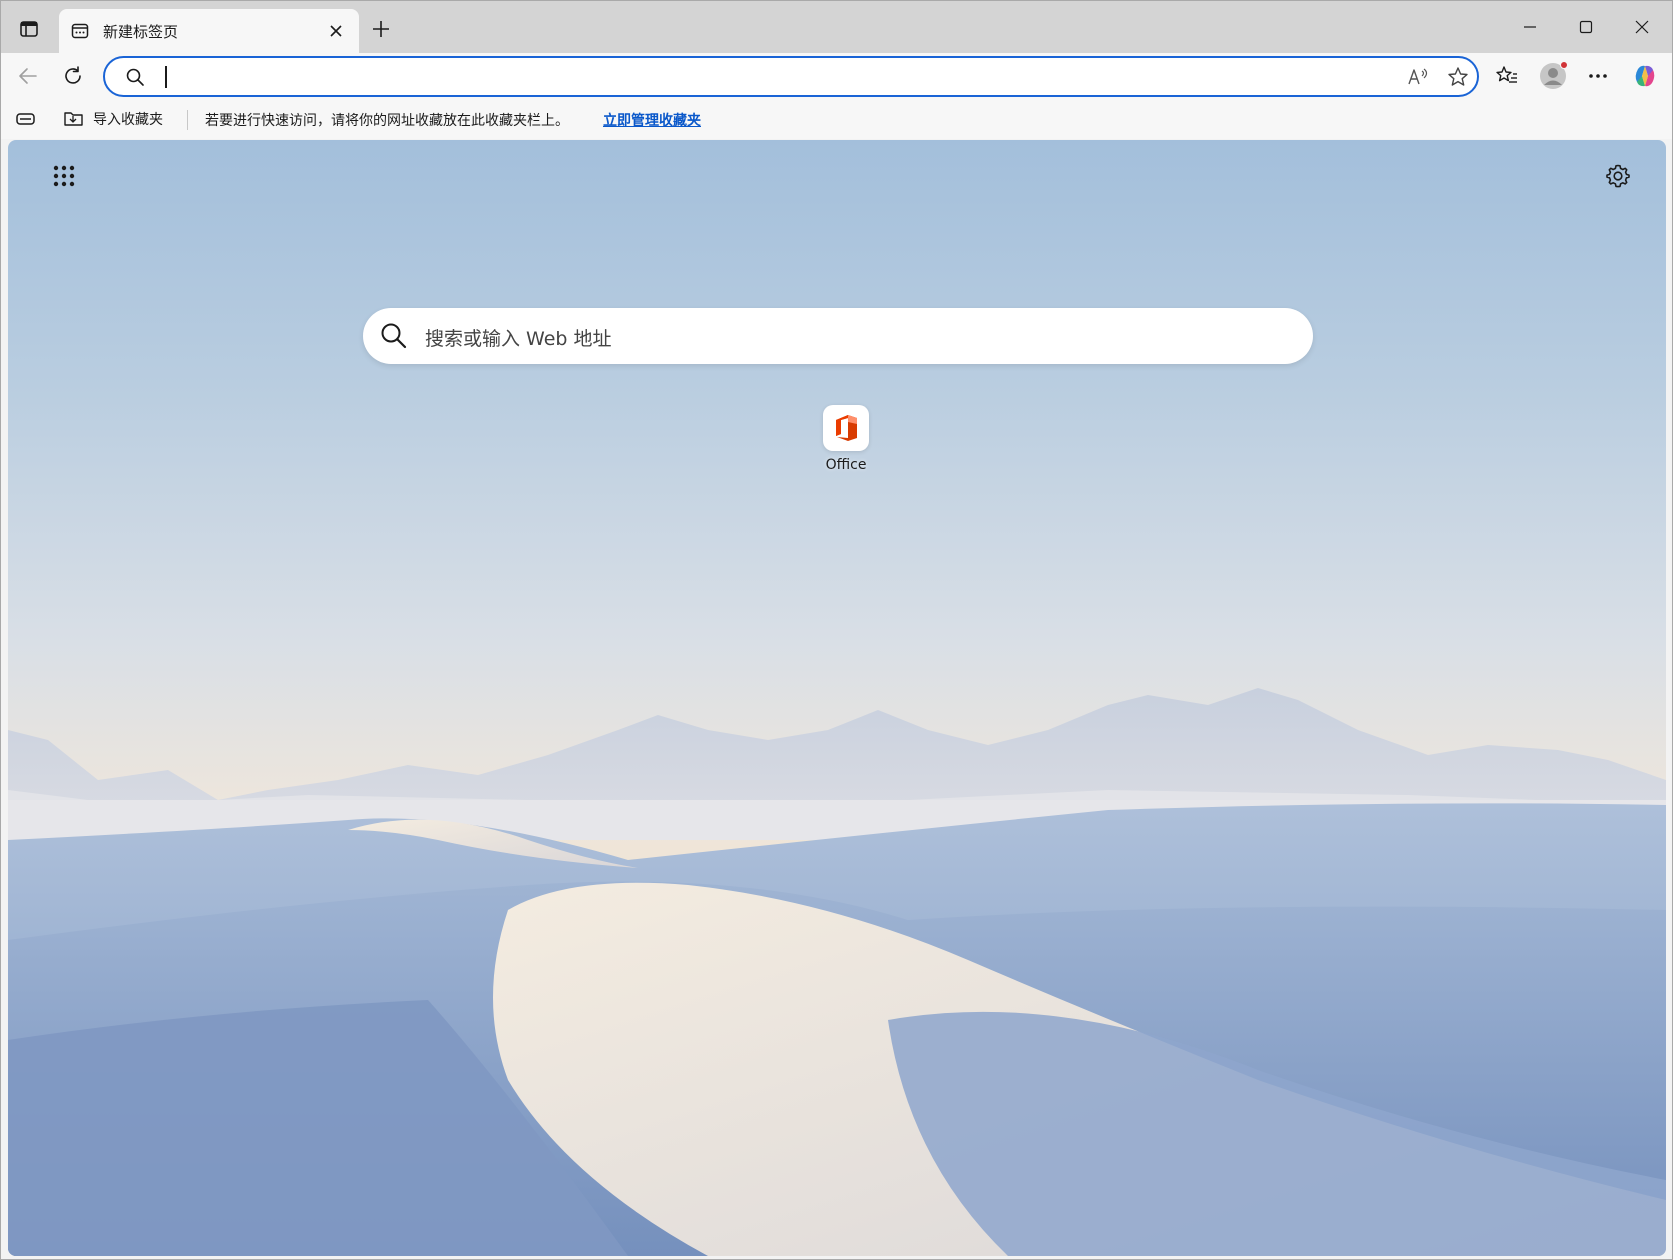  Describe the element at coordinates (80, 31) in the screenshot. I see `new-tab-page-icon` at that location.